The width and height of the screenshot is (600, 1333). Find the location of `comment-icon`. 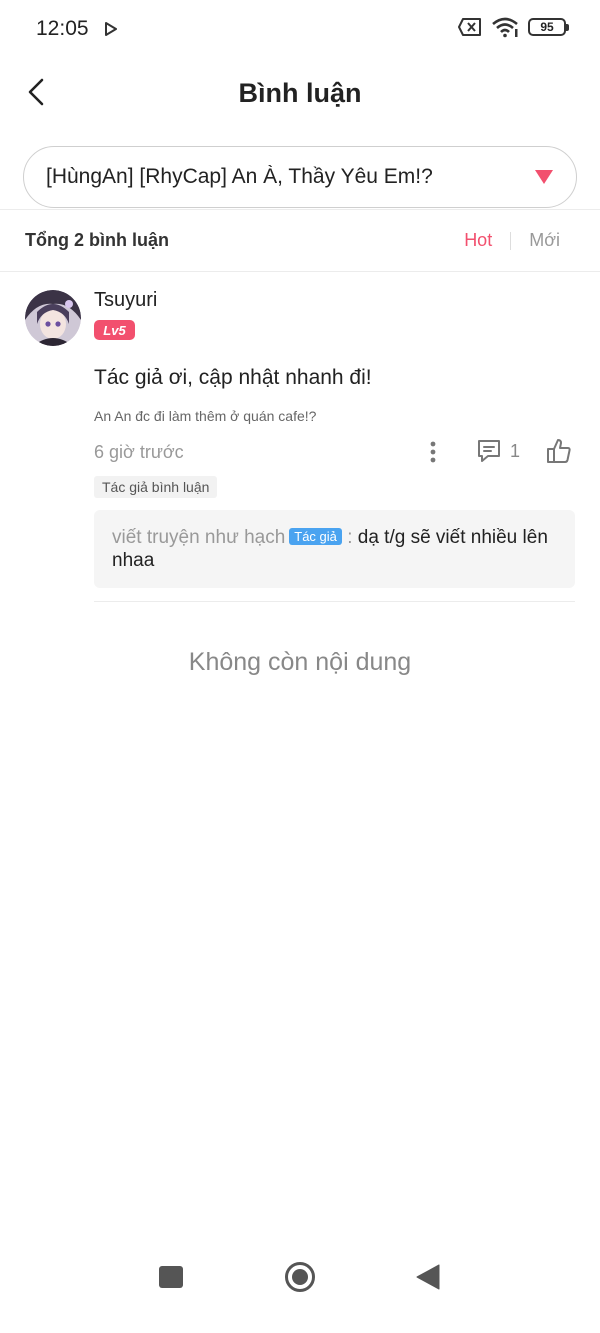

comment-icon is located at coordinates (489, 451).